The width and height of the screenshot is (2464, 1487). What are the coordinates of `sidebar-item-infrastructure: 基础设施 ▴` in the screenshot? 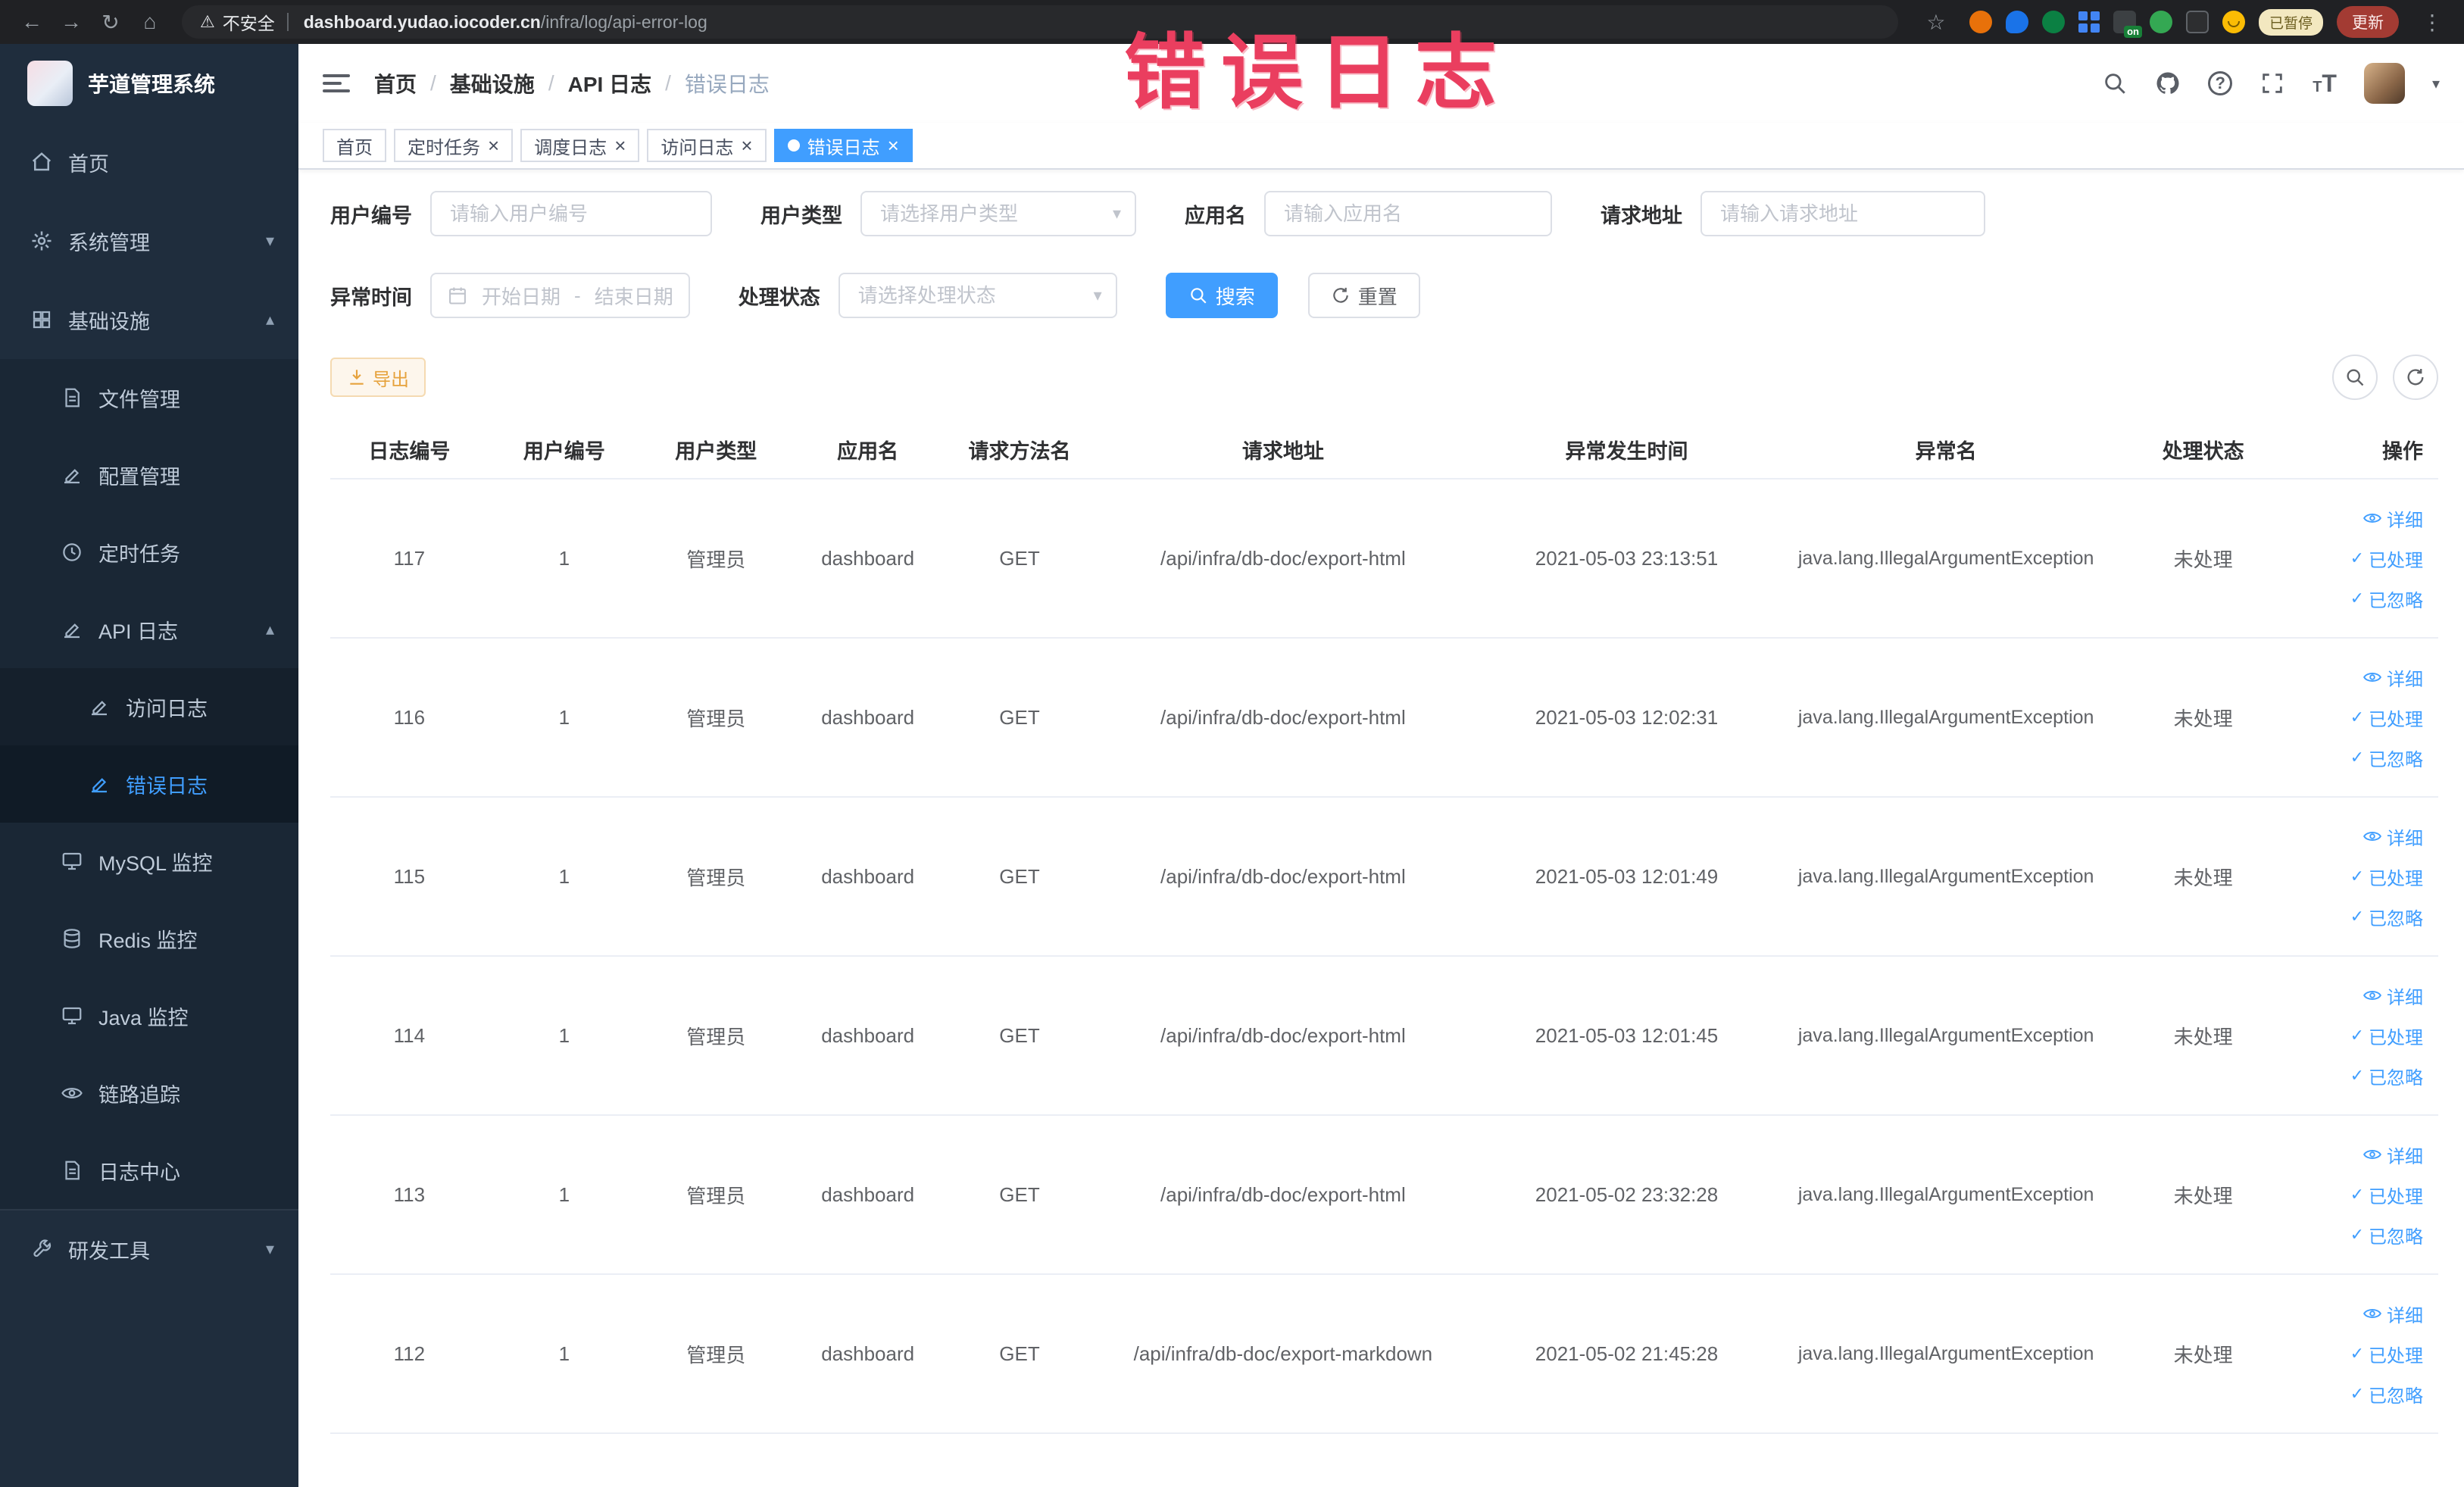 It's located at (149, 319).